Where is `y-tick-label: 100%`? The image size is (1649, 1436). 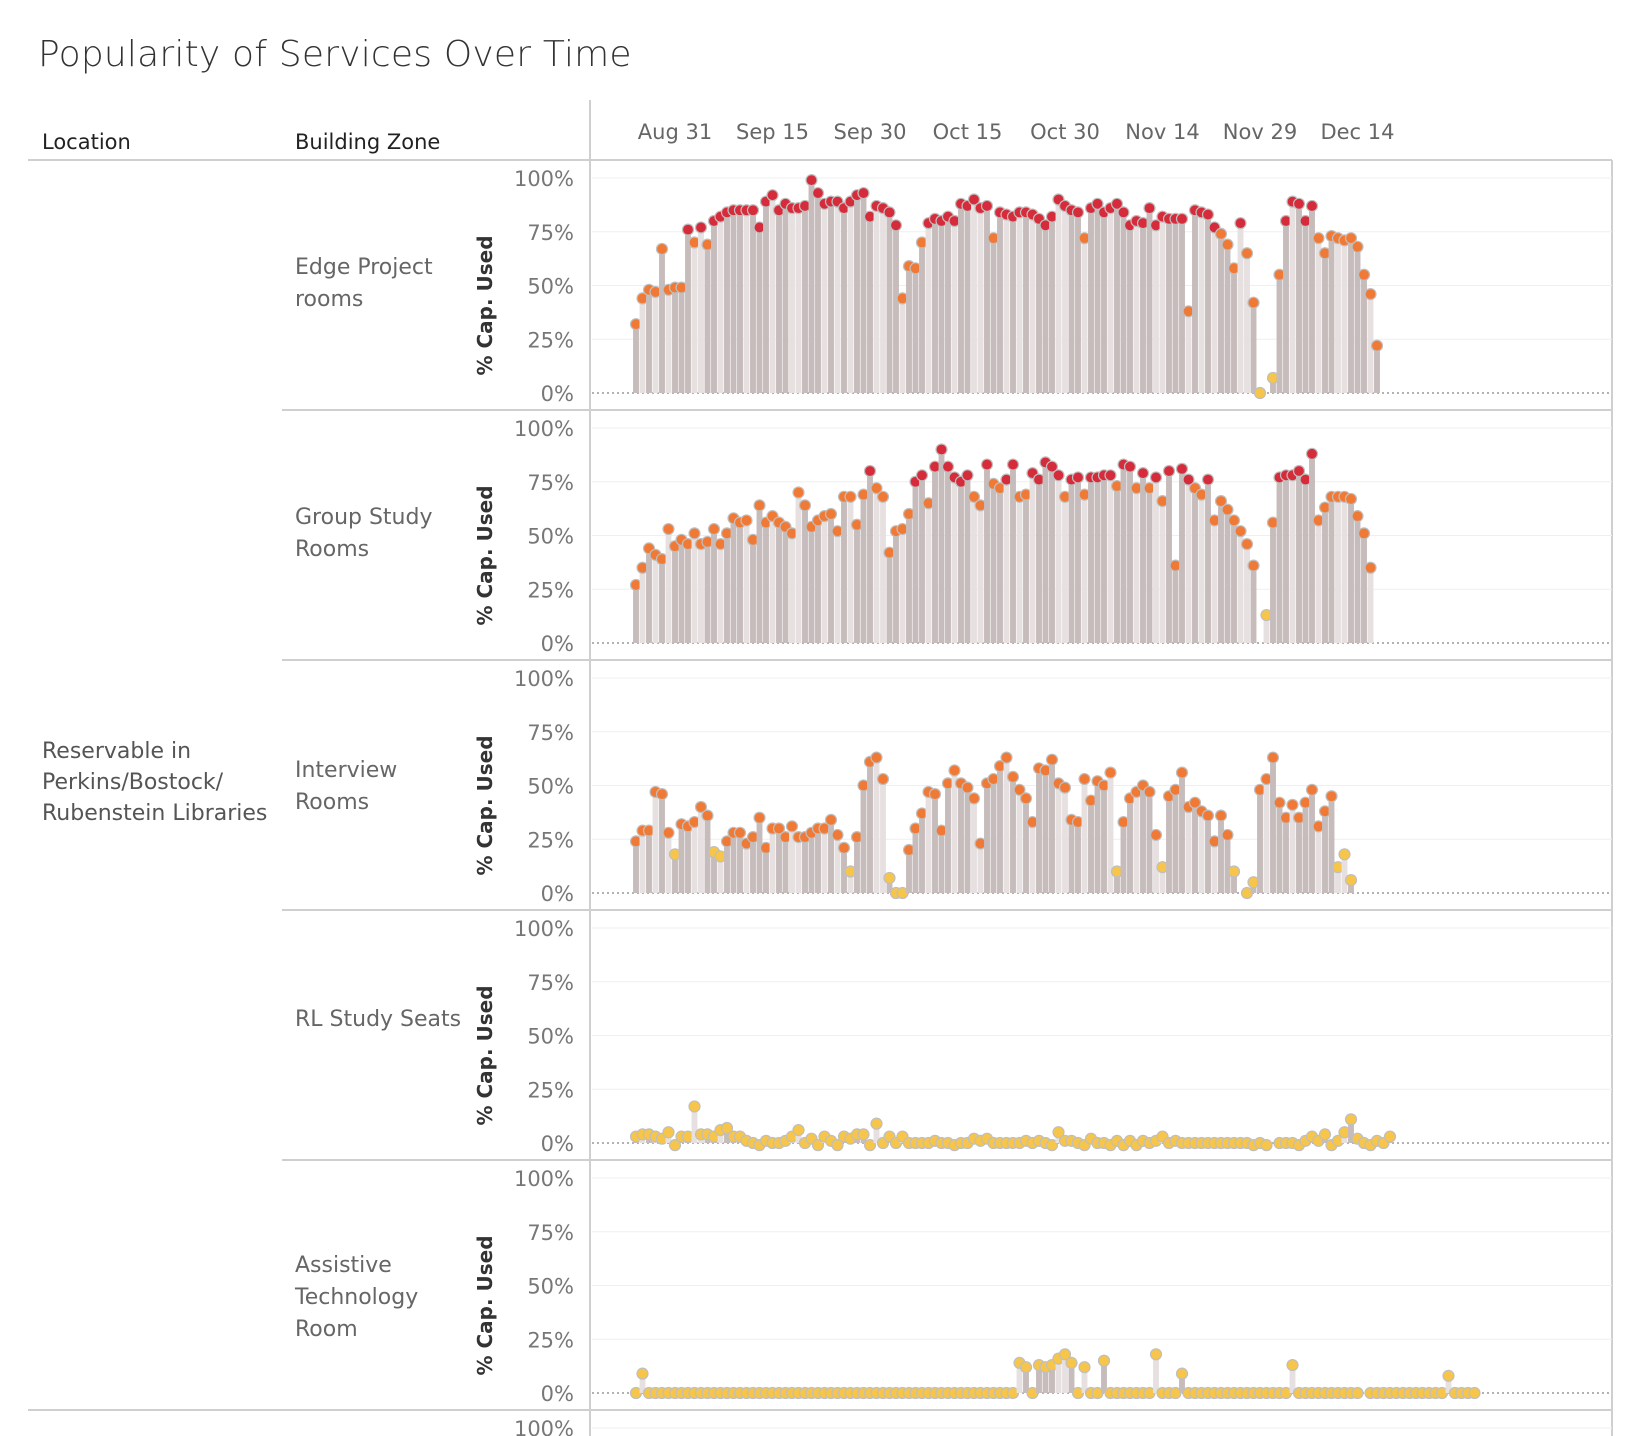
y-tick-label: 100% is located at coordinates (544, 1426).